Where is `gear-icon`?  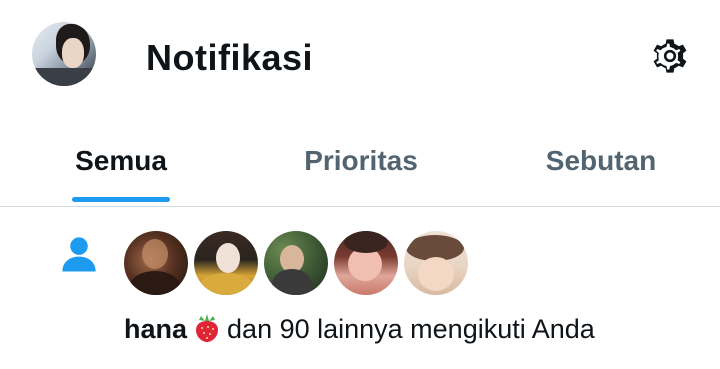 gear-icon is located at coordinates (670, 56).